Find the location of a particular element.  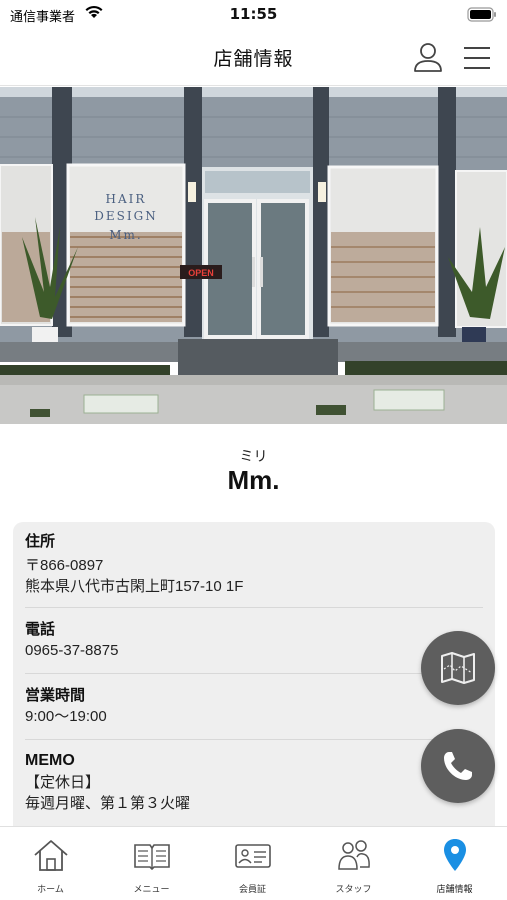

memo-label: MEMO is located at coordinates (50, 760).